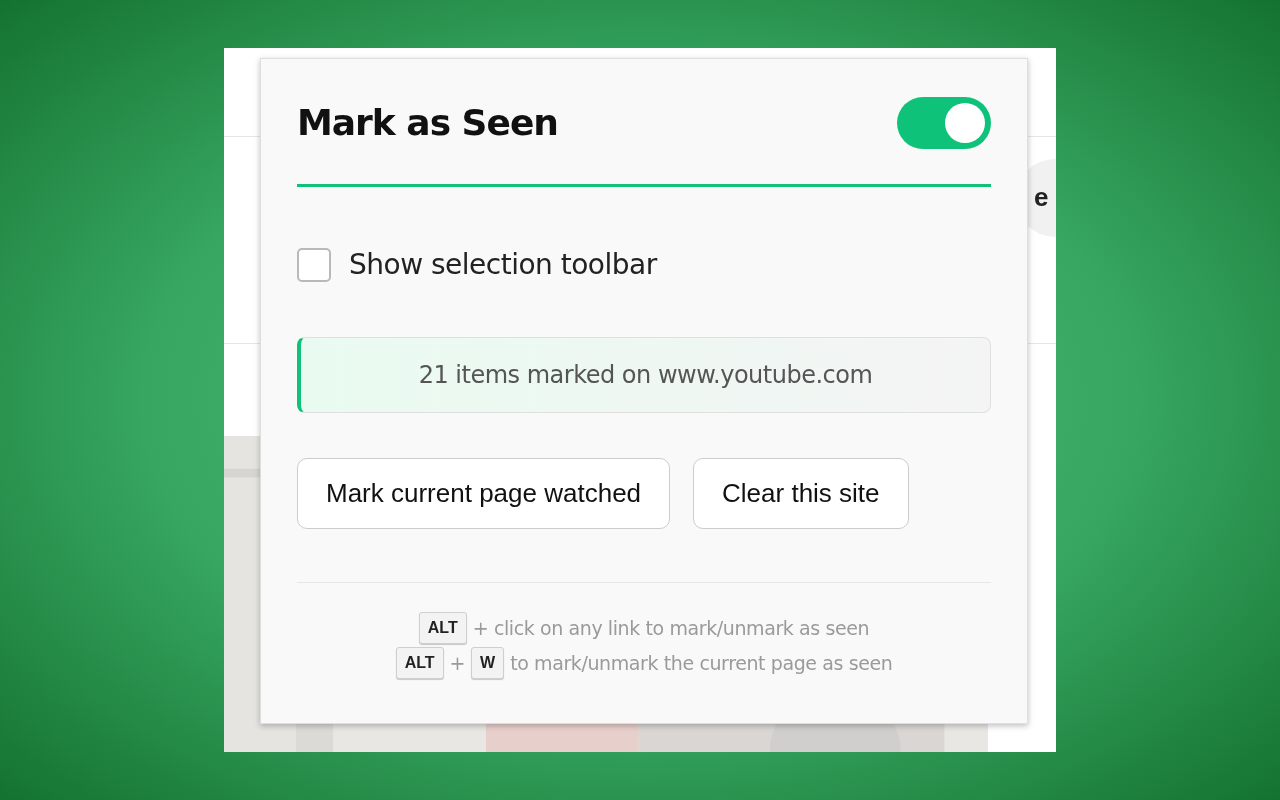  Describe the element at coordinates (801, 493) in the screenshot. I see `action-button: Clear this site` at that location.